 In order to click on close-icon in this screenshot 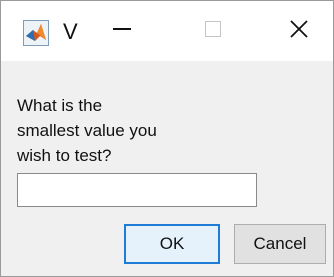, I will do `click(299, 31)`.